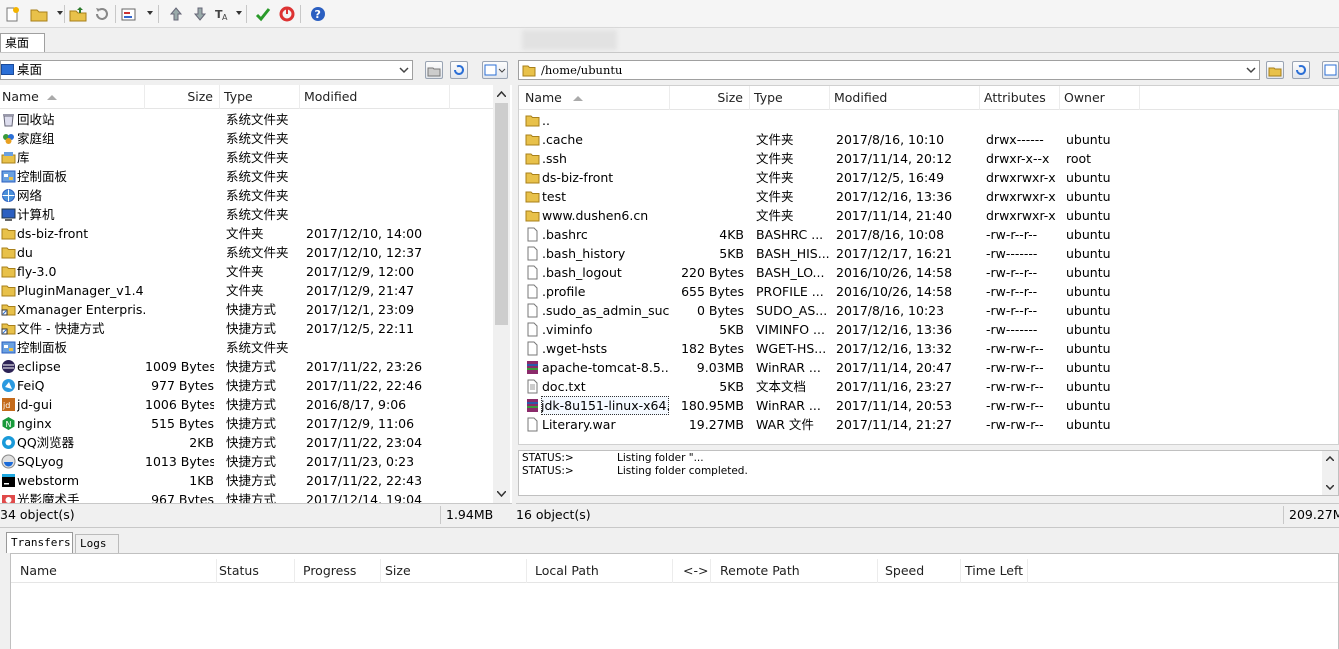 This screenshot has height=649, width=1339. What do you see at coordinates (246, 157) in the screenshot?
I see `file-row: 库 系统文件夹` at bounding box center [246, 157].